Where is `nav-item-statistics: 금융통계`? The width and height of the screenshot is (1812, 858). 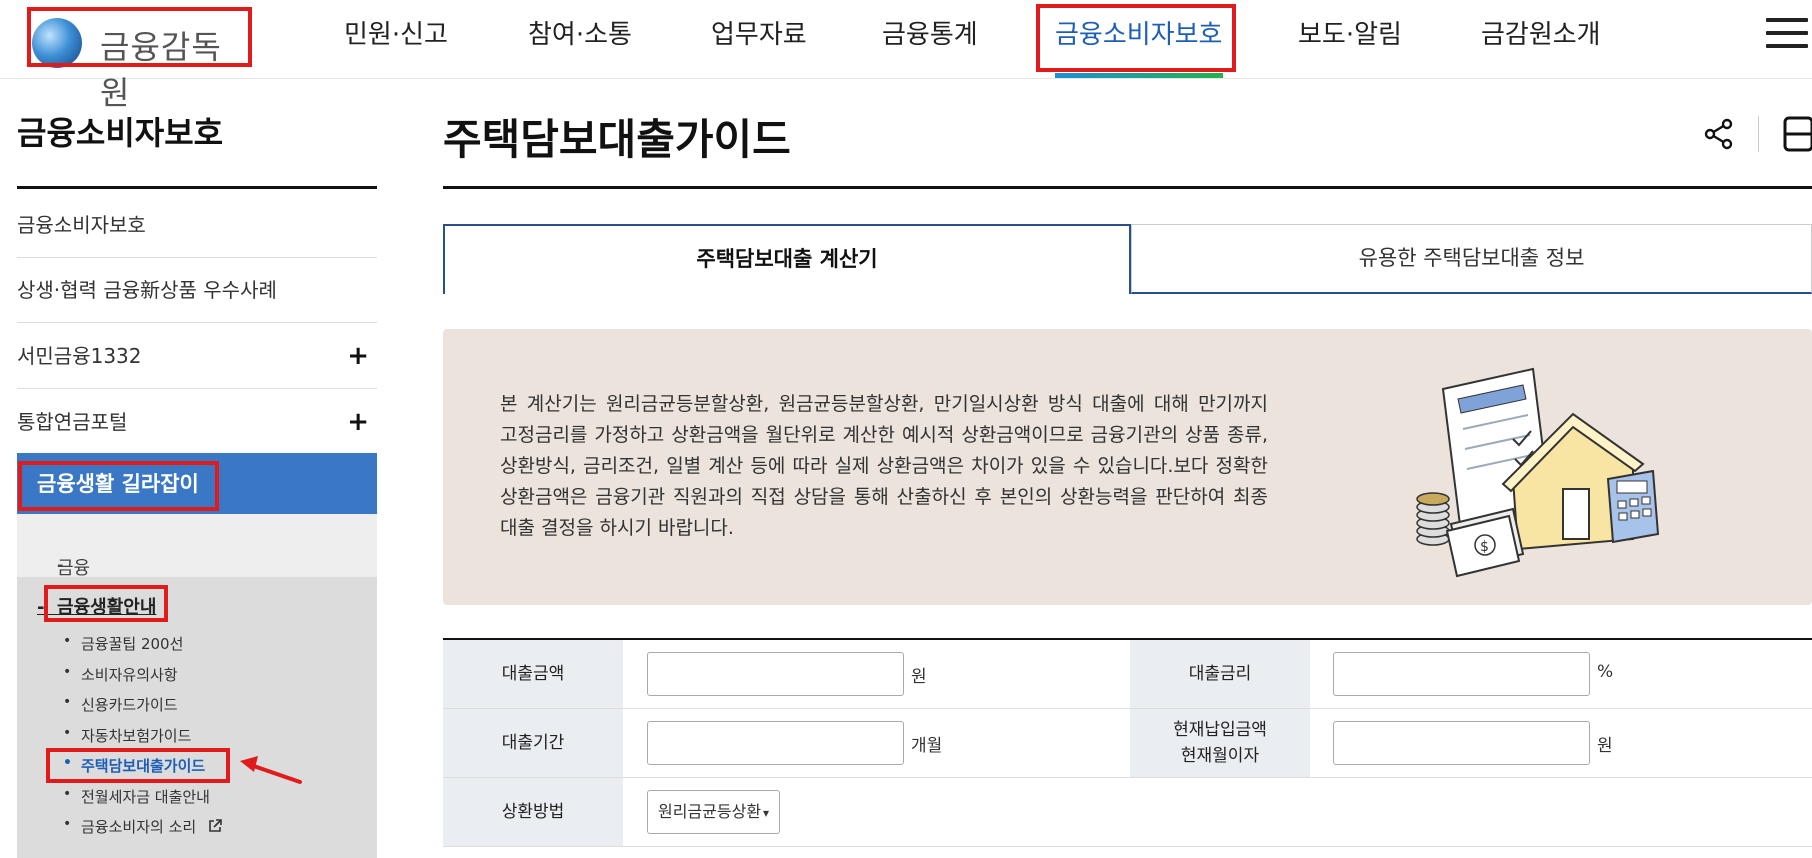
nav-item-statistics: 금융통계 is located at coordinates (930, 32).